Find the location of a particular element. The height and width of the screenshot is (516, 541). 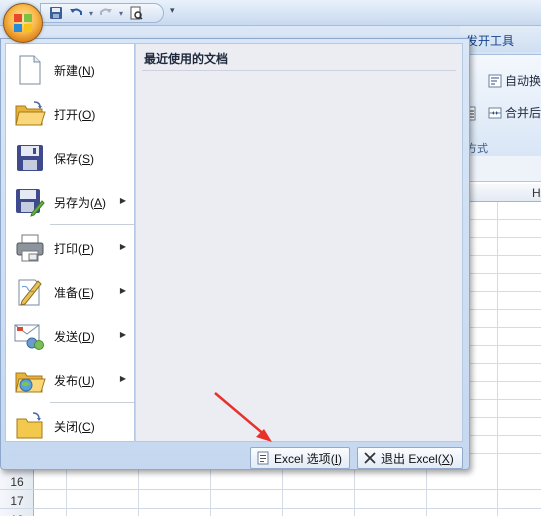

menu-item-new: 新建(N) is located at coordinates (70, 70).